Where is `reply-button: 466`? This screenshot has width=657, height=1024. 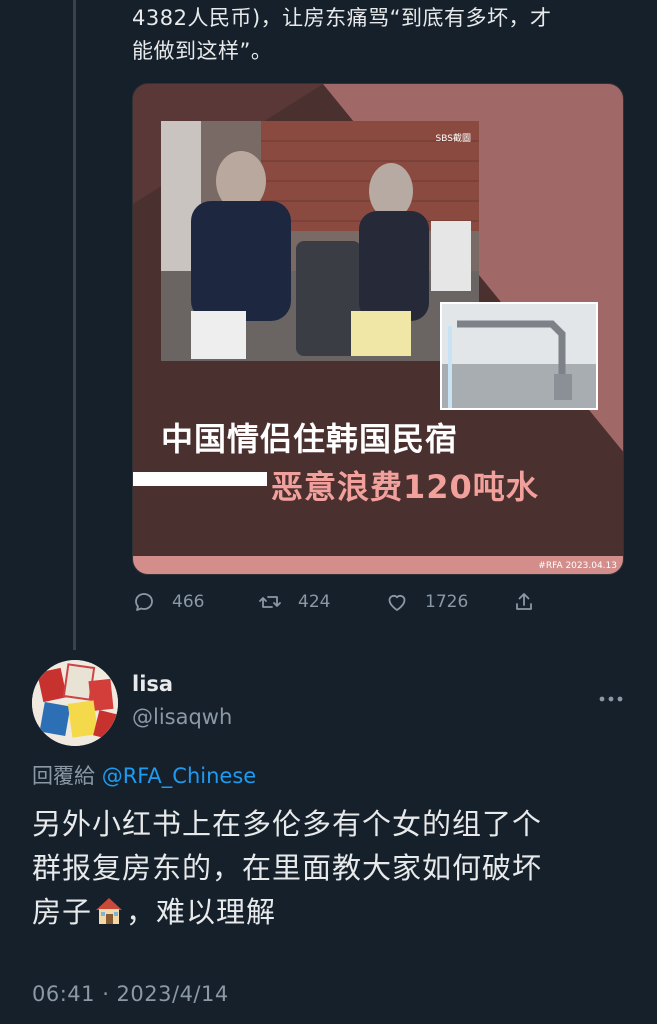
reply-button: 466 is located at coordinates (168, 602).